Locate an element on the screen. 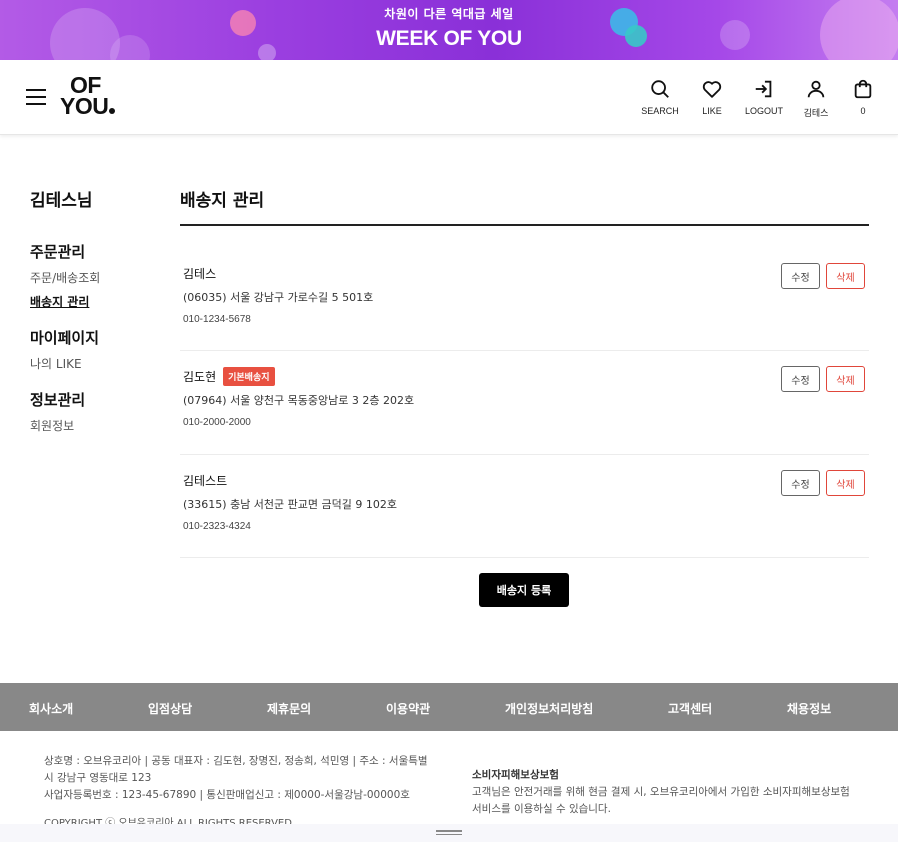 This screenshot has height=842, width=898. company-info-line: 시 강남구 영동대로 123 is located at coordinates (98, 778).